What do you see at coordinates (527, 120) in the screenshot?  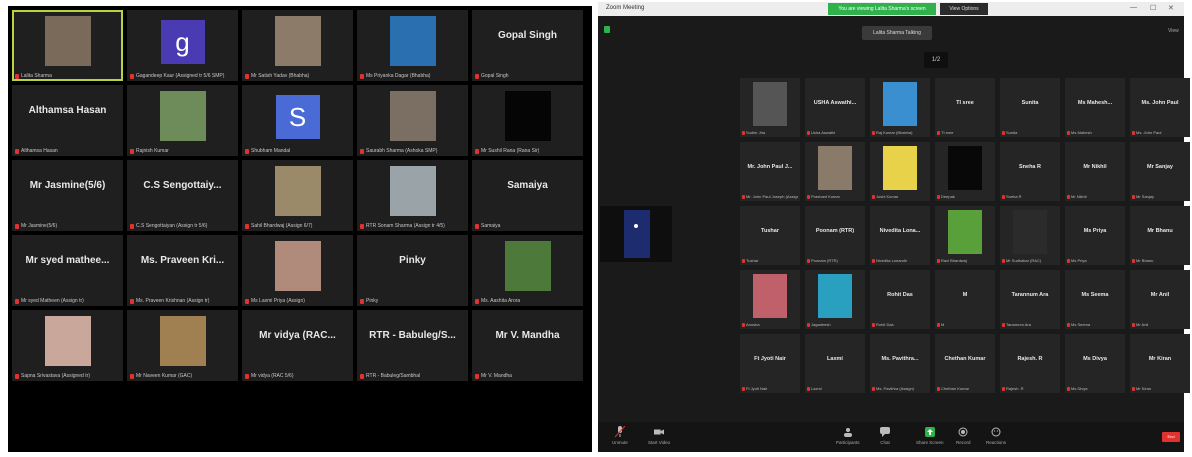 I see `participant-tile: Mr Sushil Rana (Rana Sir)` at bounding box center [527, 120].